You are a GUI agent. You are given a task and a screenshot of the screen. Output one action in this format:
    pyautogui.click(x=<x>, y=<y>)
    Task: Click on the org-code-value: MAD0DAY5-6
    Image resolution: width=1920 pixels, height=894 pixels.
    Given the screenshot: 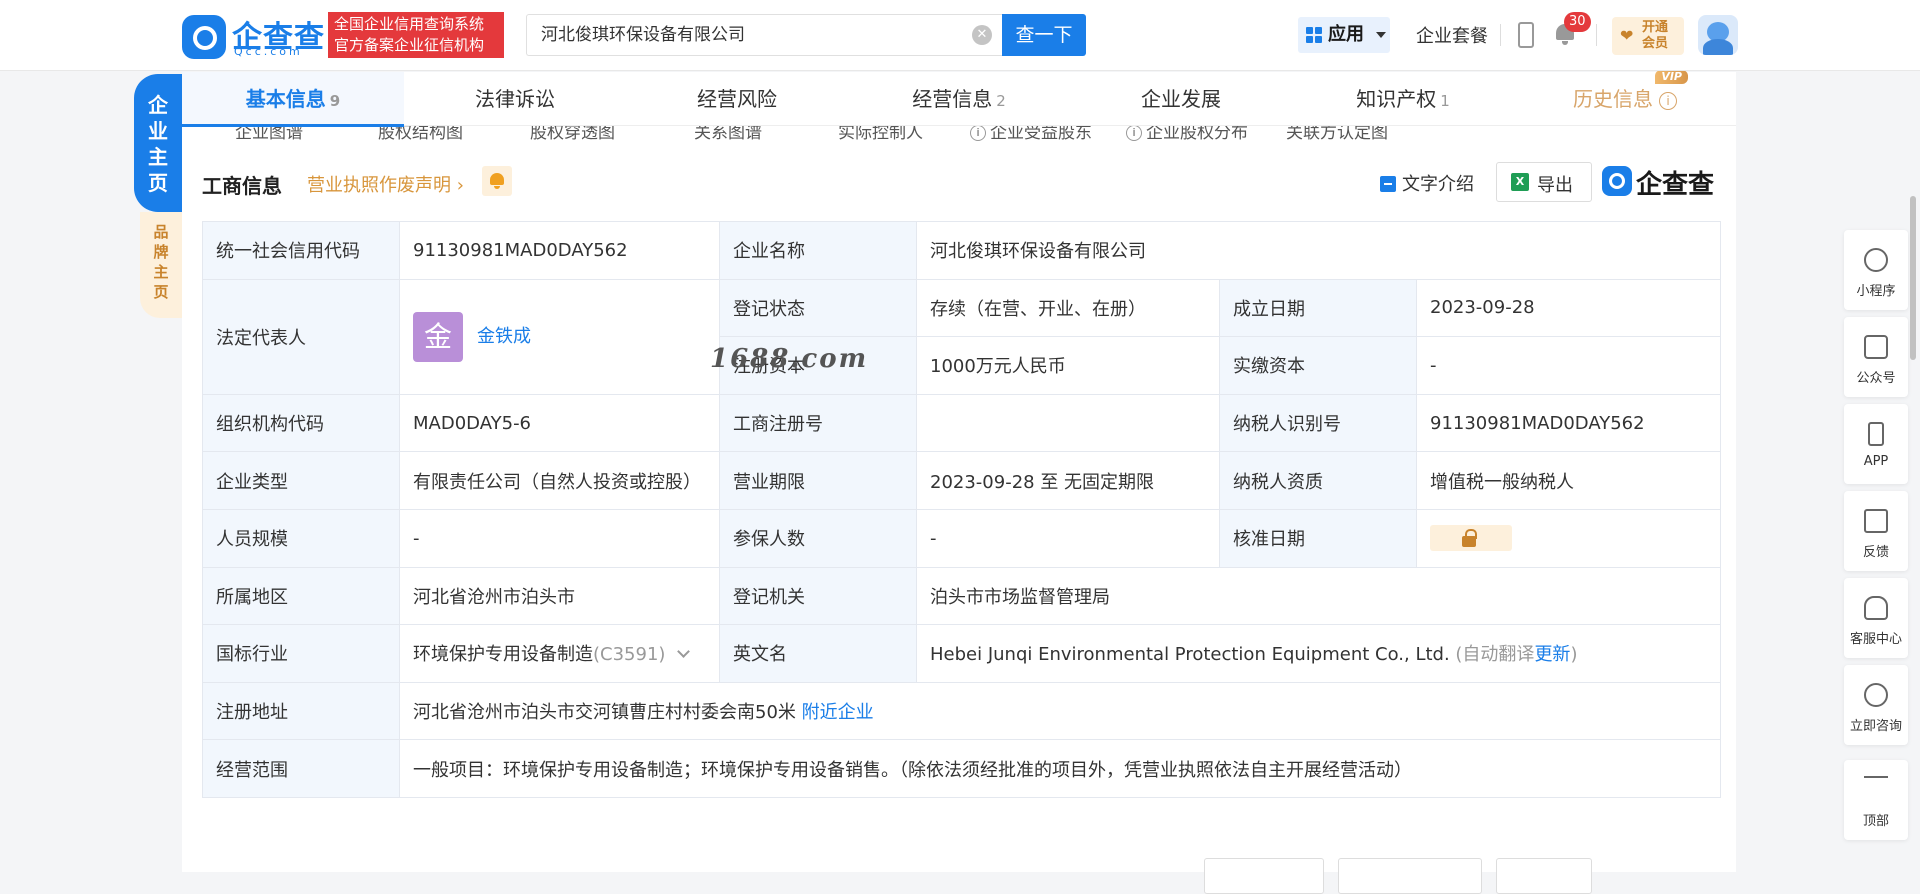 What is the action you would take?
    pyautogui.click(x=559, y=423)
    